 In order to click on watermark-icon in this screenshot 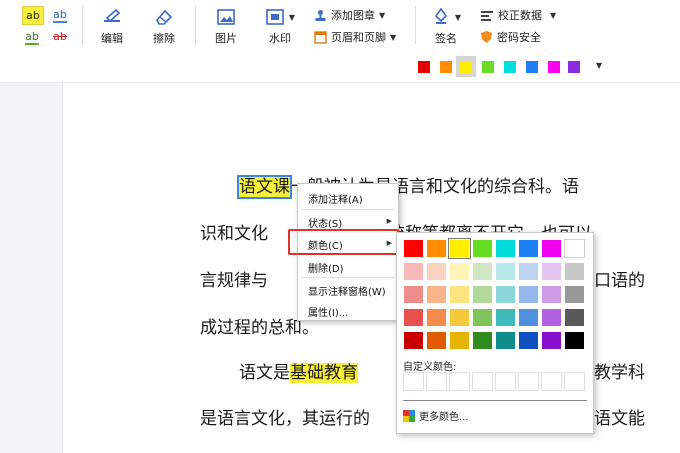, I will do `click(275, 17)`.